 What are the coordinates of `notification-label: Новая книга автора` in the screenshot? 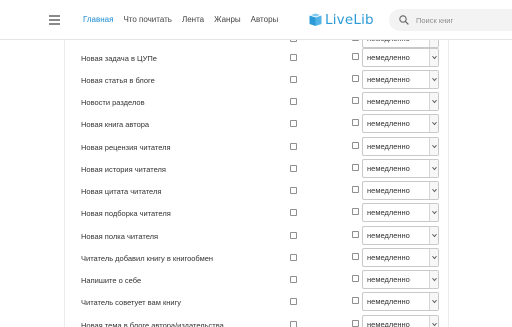 It's located at (115, 124).